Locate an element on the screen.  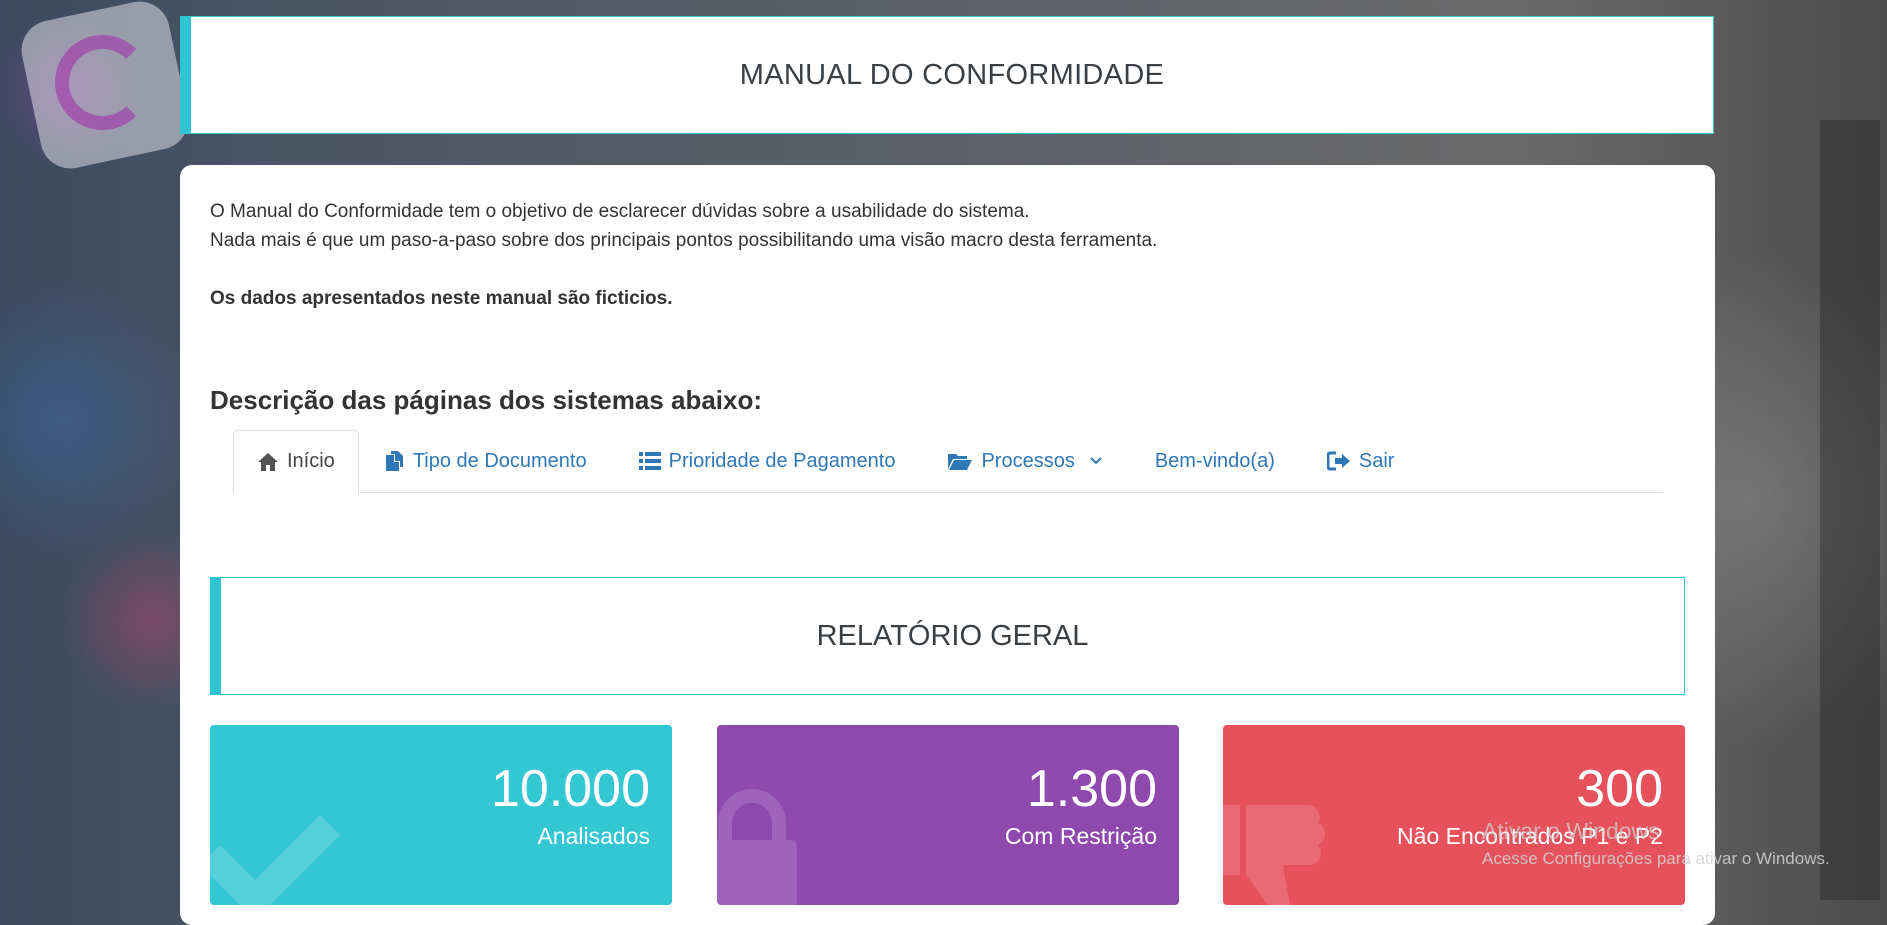
stat-value: 10.000 is located at coordinates (570, 789).